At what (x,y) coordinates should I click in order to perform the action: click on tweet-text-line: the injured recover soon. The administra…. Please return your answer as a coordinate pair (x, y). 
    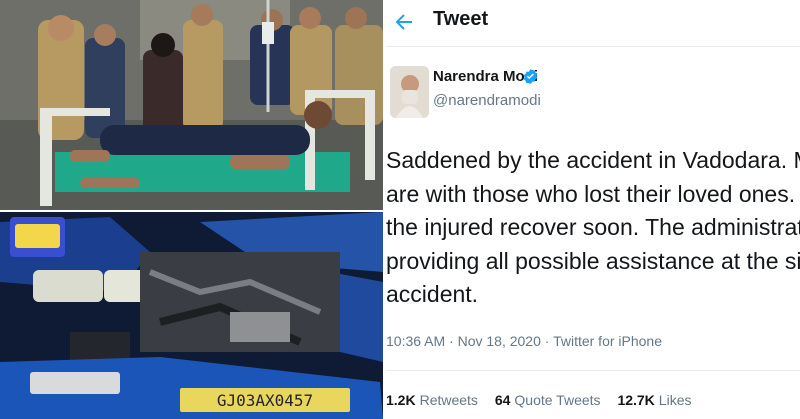
    Looking at the image, I should click on (593, 227).